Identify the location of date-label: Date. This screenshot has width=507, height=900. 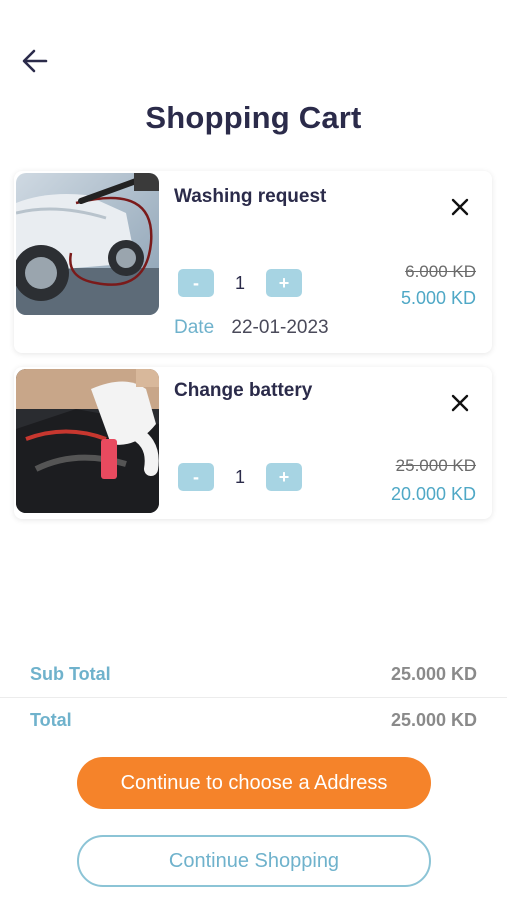
(194, 327).